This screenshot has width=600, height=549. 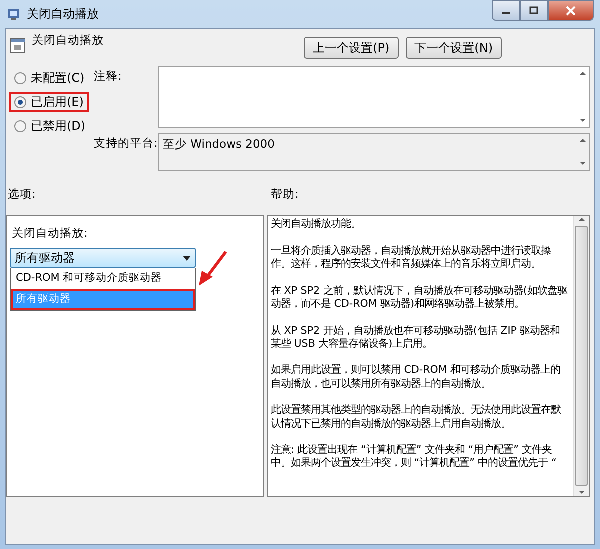 I want to click on maximize-icon, so click(x=534, y=10).